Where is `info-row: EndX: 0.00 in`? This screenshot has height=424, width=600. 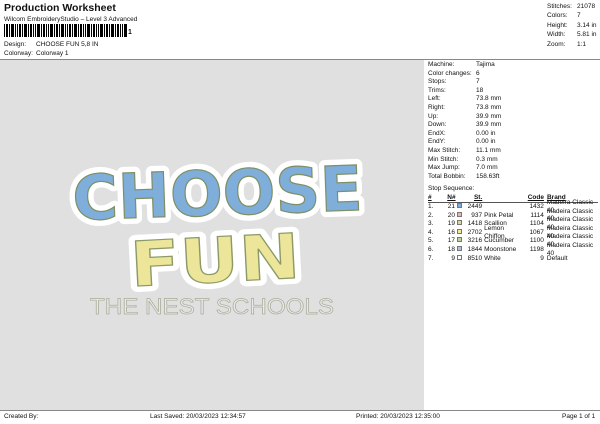
info-row: EndX: 0.00 in is located at coordinates (462, 133).